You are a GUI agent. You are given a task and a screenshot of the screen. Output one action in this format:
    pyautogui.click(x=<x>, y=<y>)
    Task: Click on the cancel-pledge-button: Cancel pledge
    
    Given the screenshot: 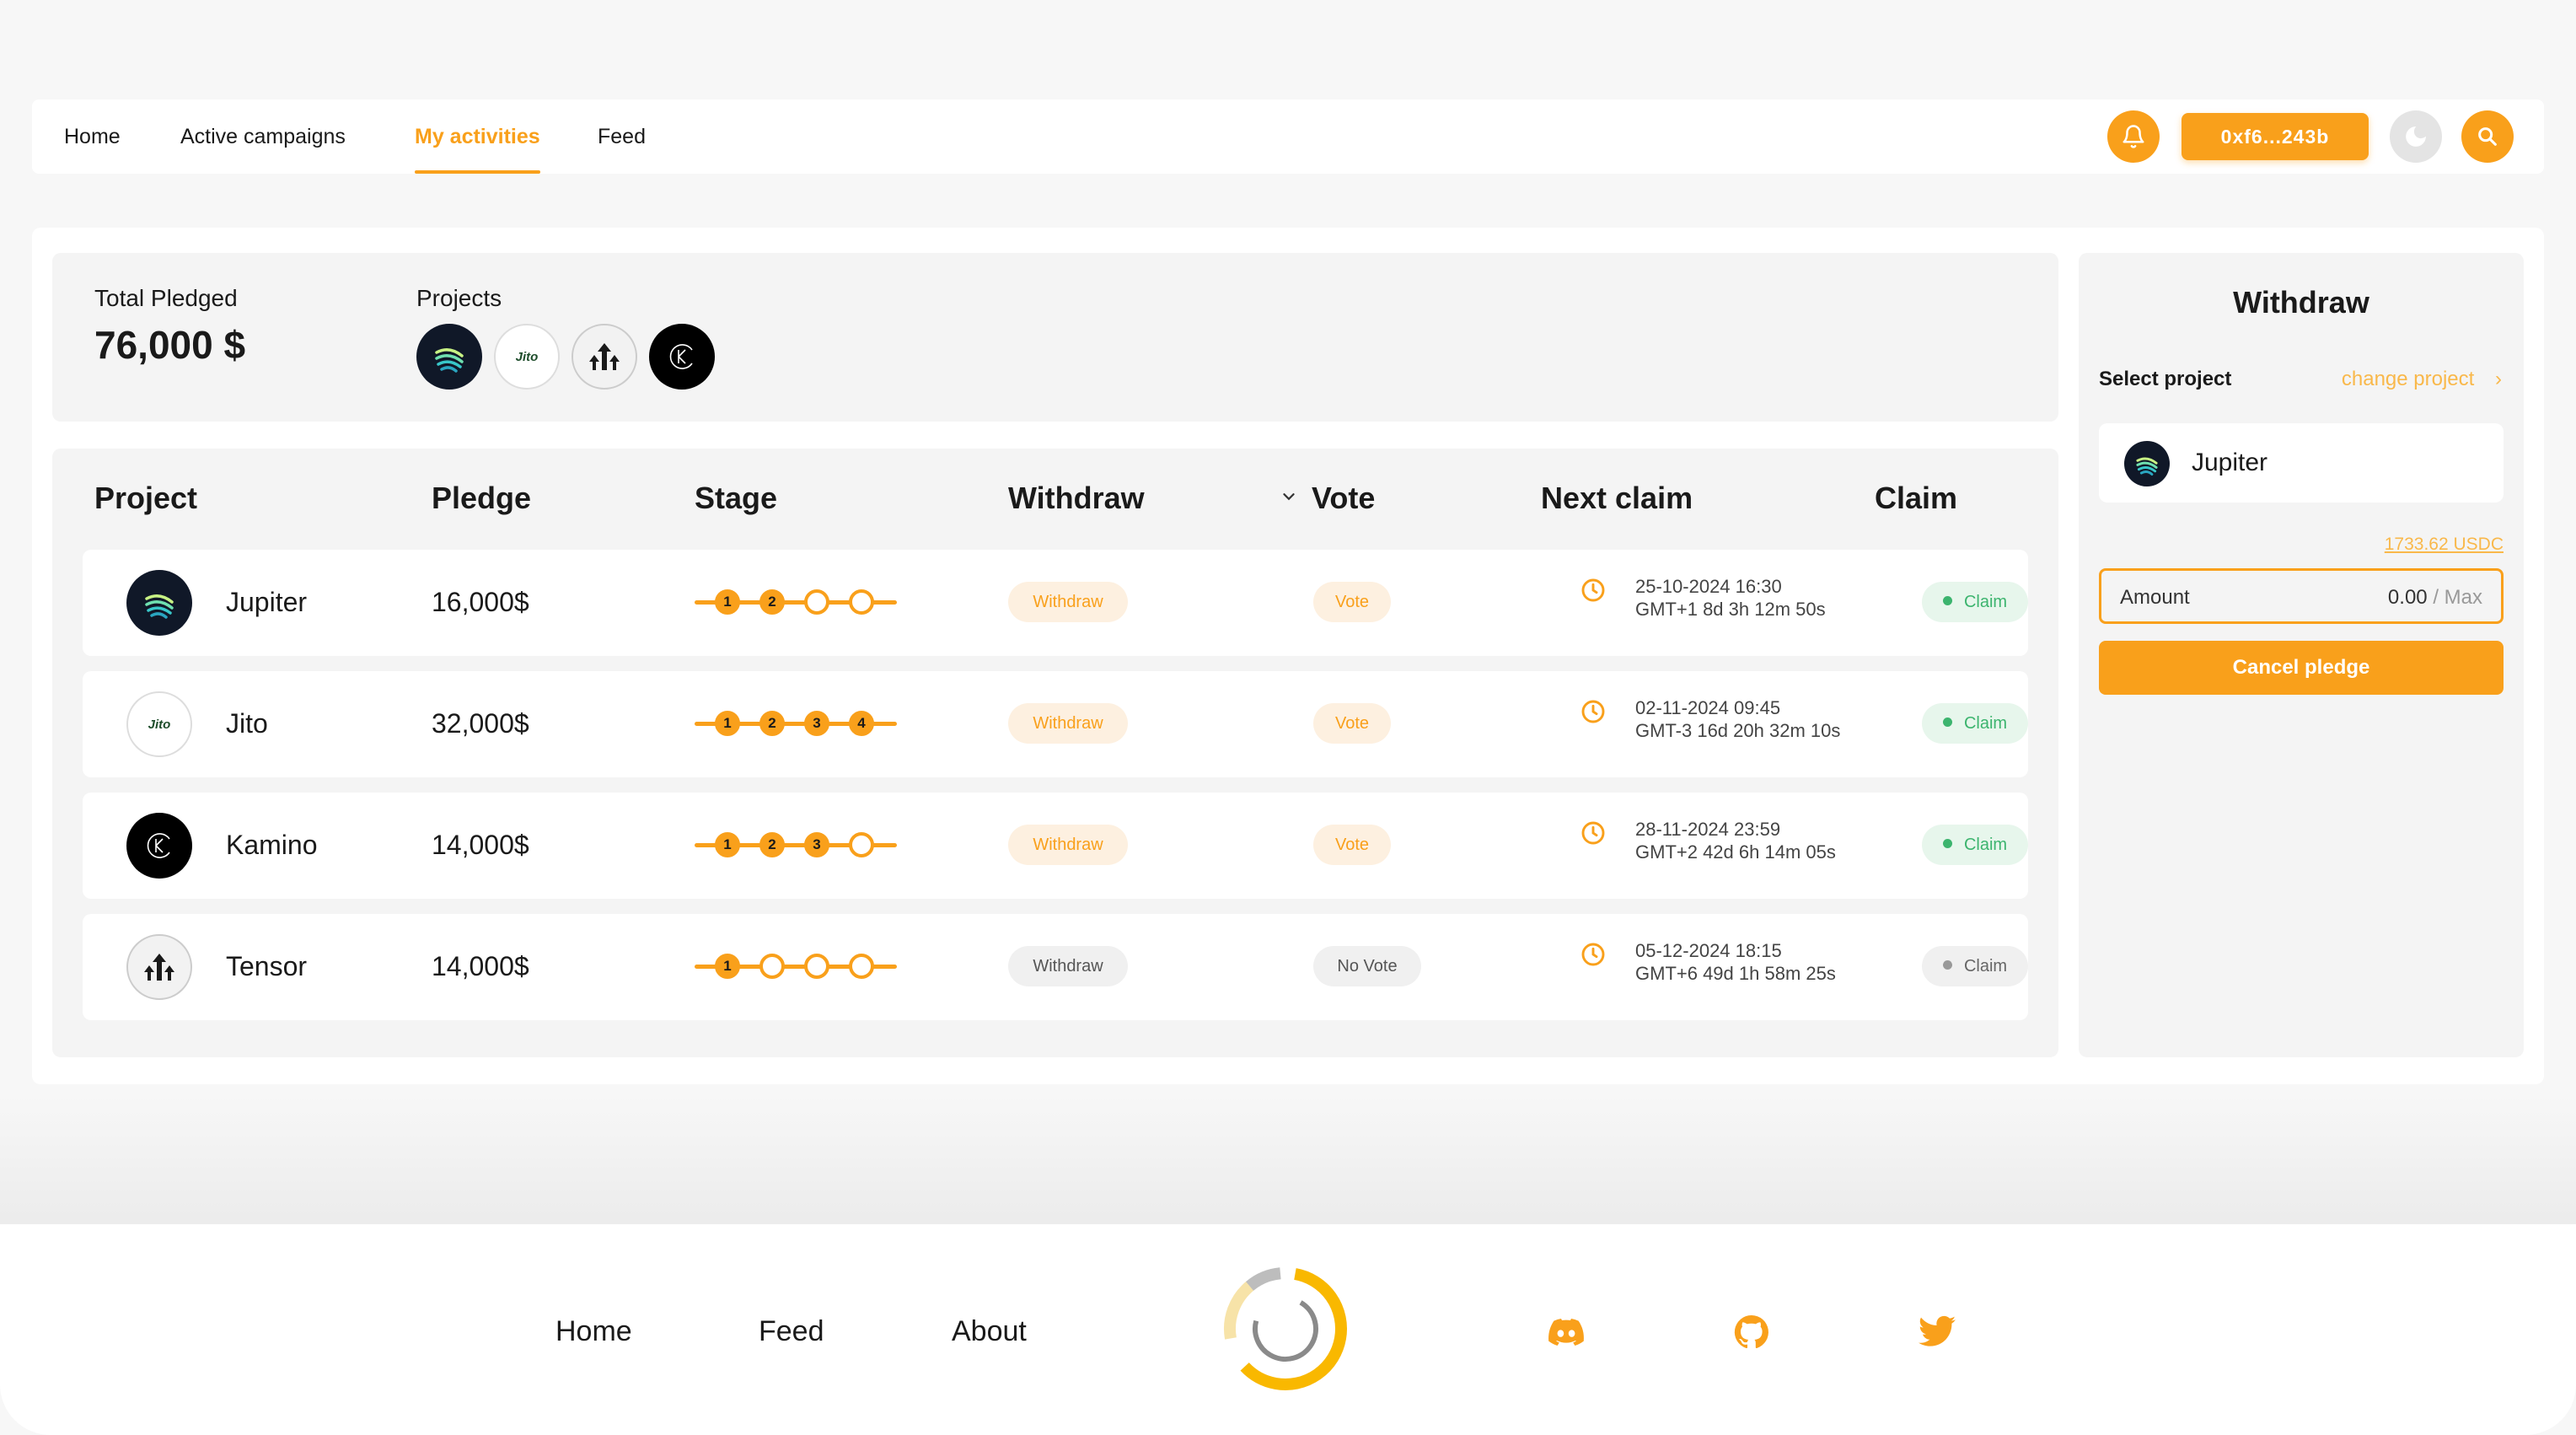 What is the action you would take?
    pyautogui.click(x=2301, y=668)
    